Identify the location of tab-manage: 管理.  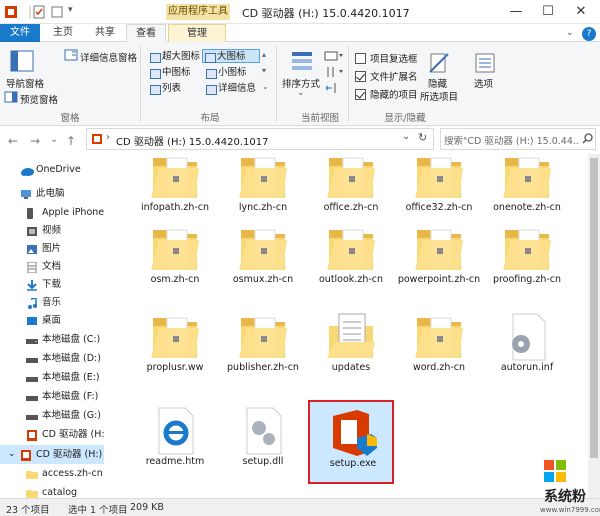
(197, 33).